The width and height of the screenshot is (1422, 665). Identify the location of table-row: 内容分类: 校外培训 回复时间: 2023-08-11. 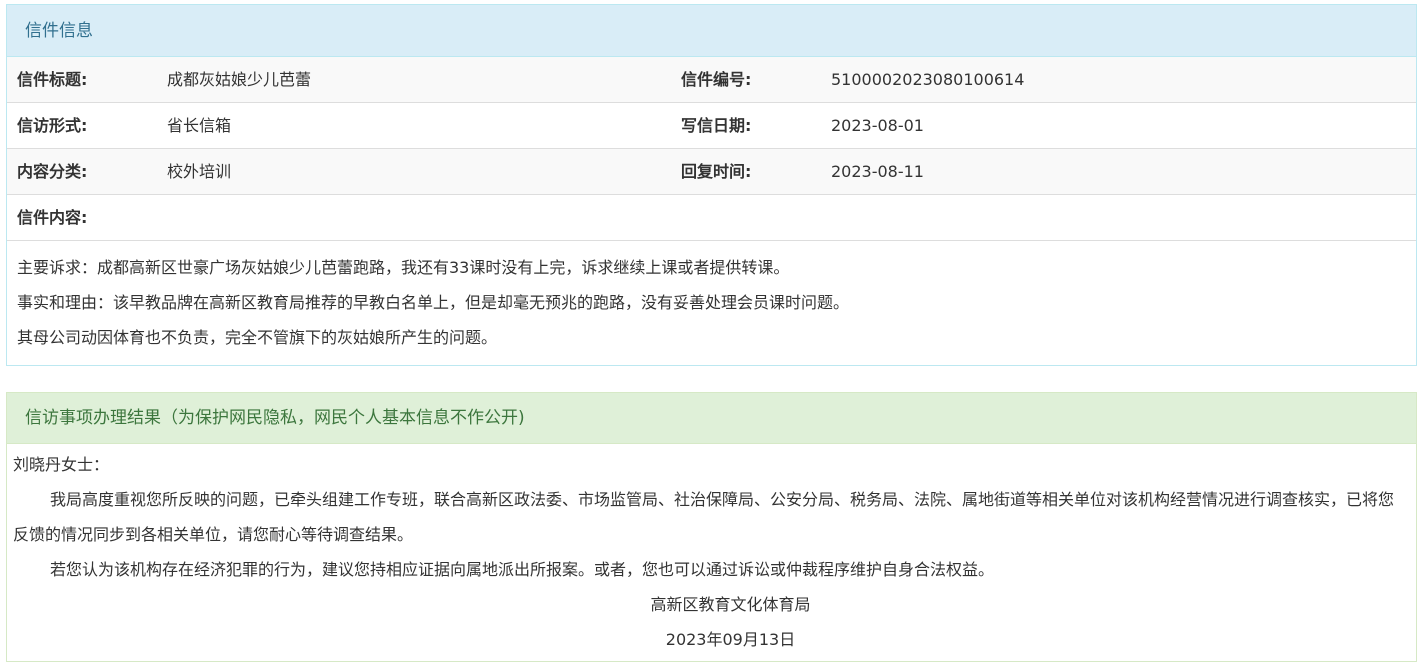
(711, 172).